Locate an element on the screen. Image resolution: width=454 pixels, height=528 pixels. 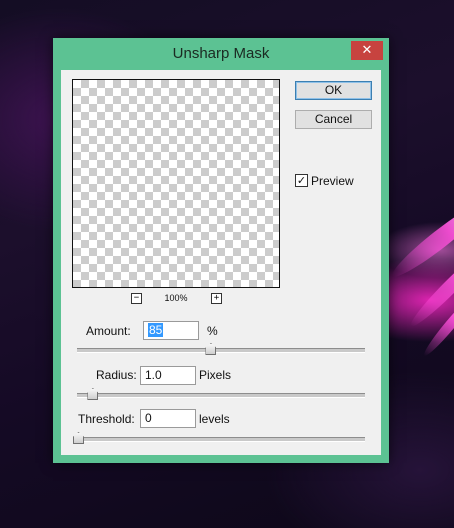
amount-value: 85 is located at coordinates (156, 330).